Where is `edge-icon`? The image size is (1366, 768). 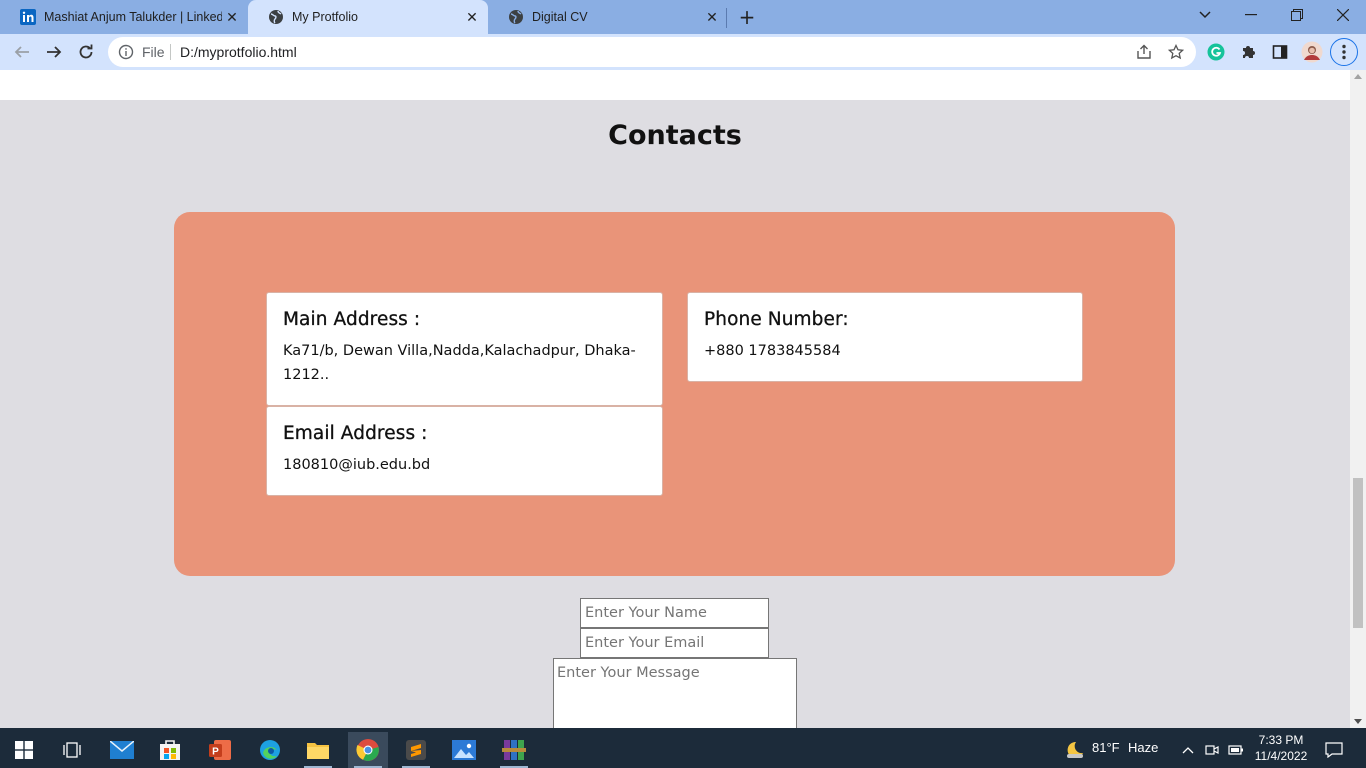
edge-icon is located at coordinates (270, 750).